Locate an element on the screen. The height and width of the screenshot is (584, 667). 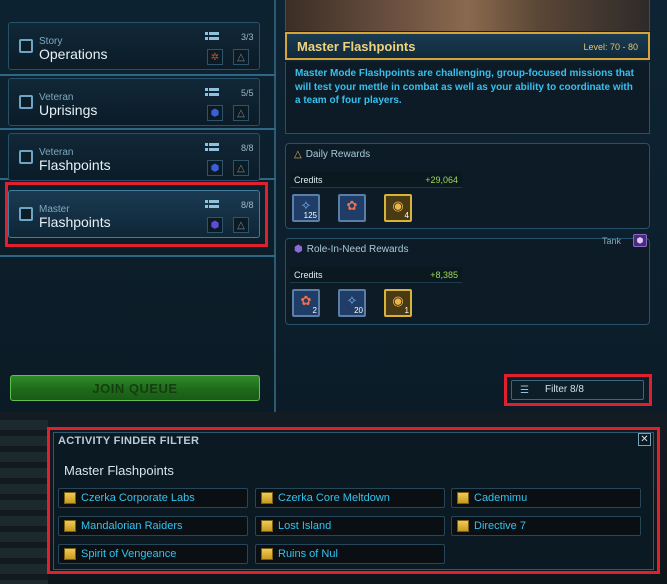
role-rewards-header: ⬢ Role-In-Need Rewards is located at coordinates (351, 249).